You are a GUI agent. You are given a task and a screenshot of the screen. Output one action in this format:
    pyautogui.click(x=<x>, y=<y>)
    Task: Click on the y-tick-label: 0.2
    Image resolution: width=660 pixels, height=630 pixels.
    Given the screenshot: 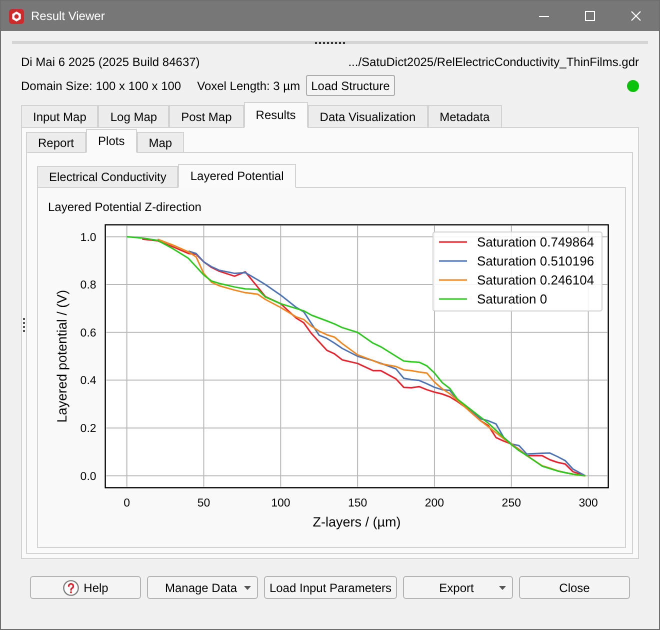 What is the action you would take?
    pyautogui.click(x=88, y=428)
    